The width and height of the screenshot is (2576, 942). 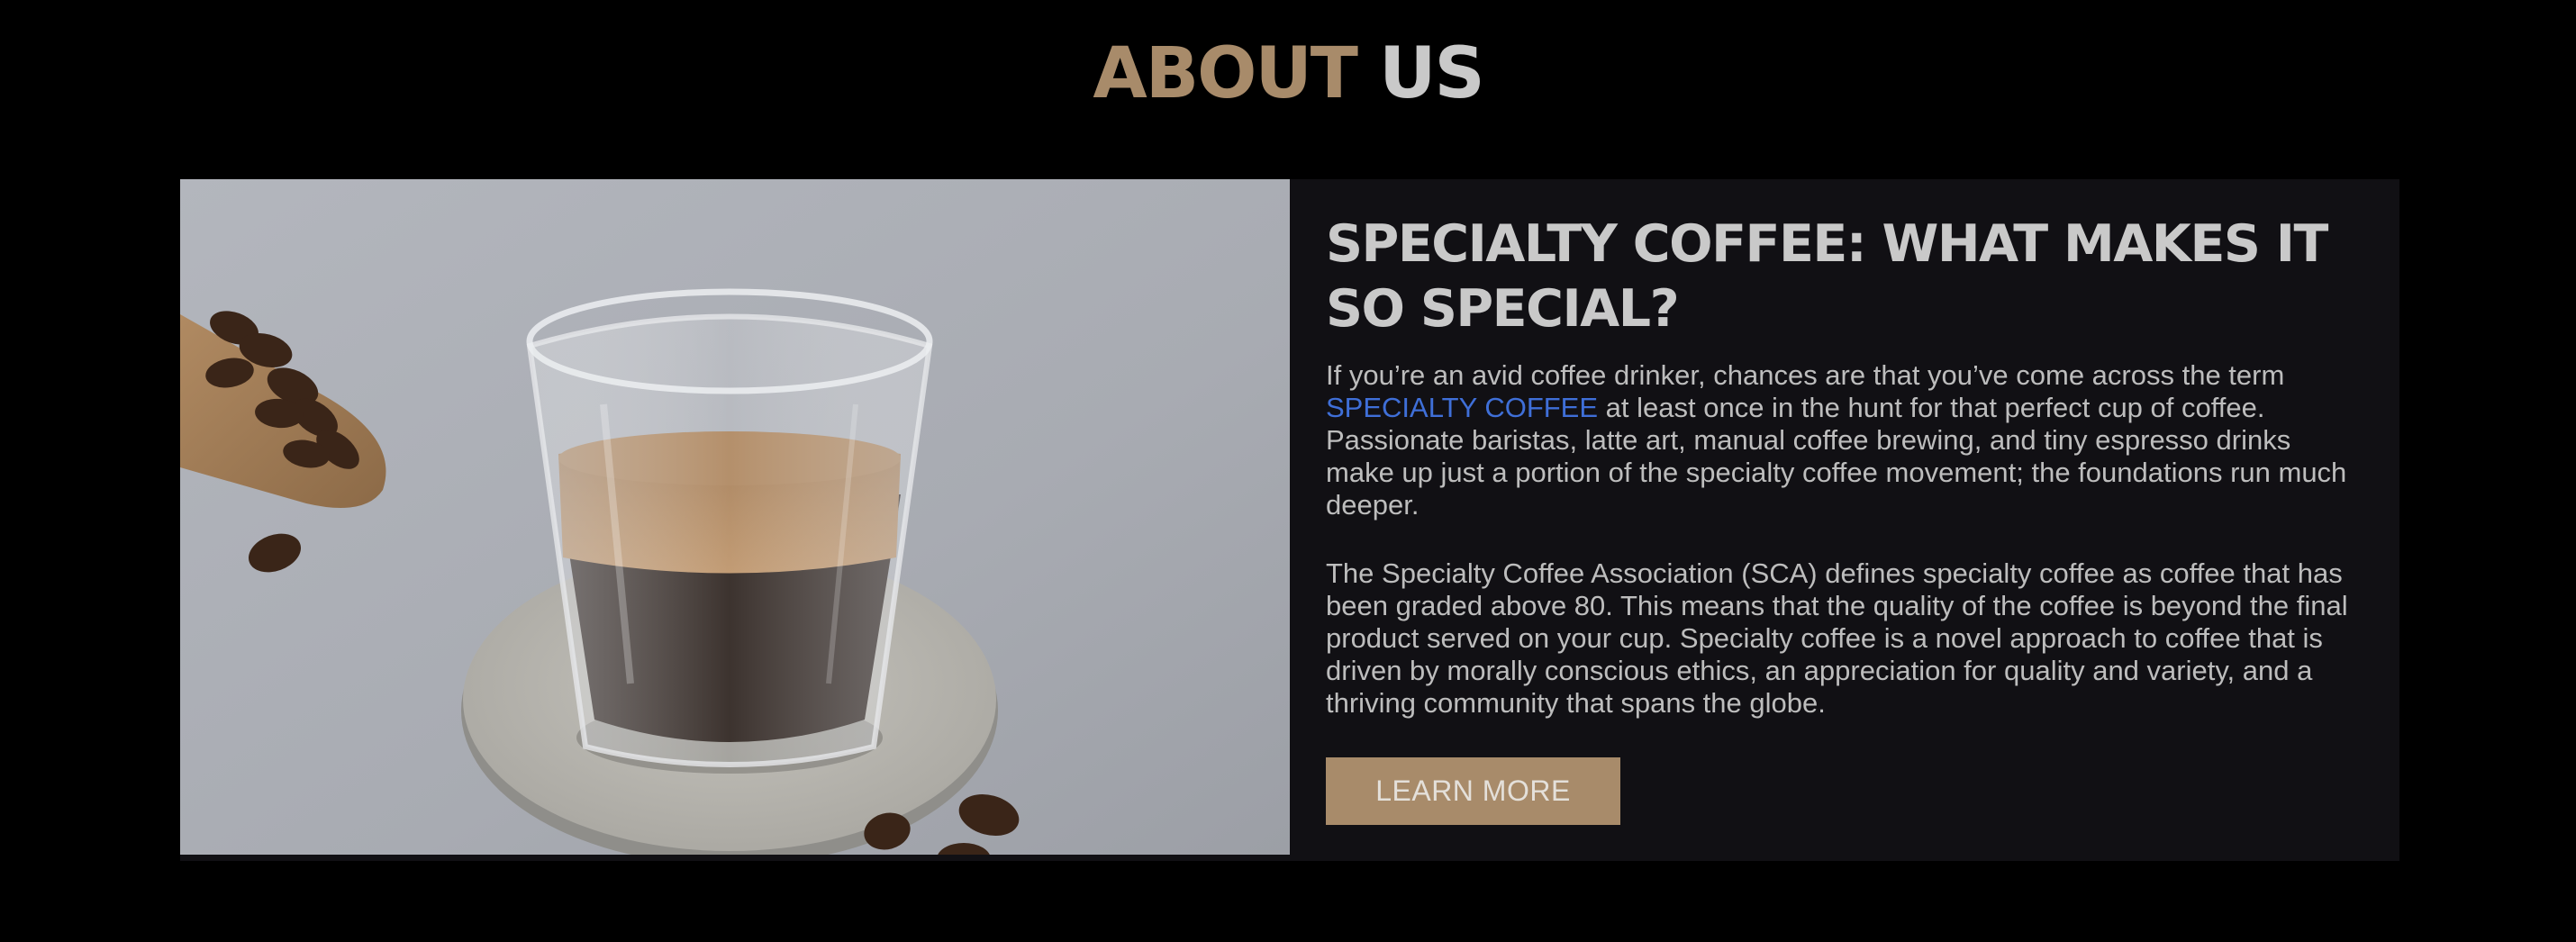 I want to click on section-title: ABOUT US, so click(x=1288, y=74).